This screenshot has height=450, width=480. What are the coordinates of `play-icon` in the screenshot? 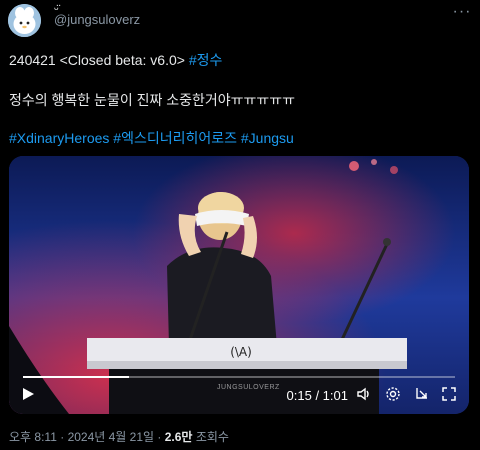 It's located at (28, 396).